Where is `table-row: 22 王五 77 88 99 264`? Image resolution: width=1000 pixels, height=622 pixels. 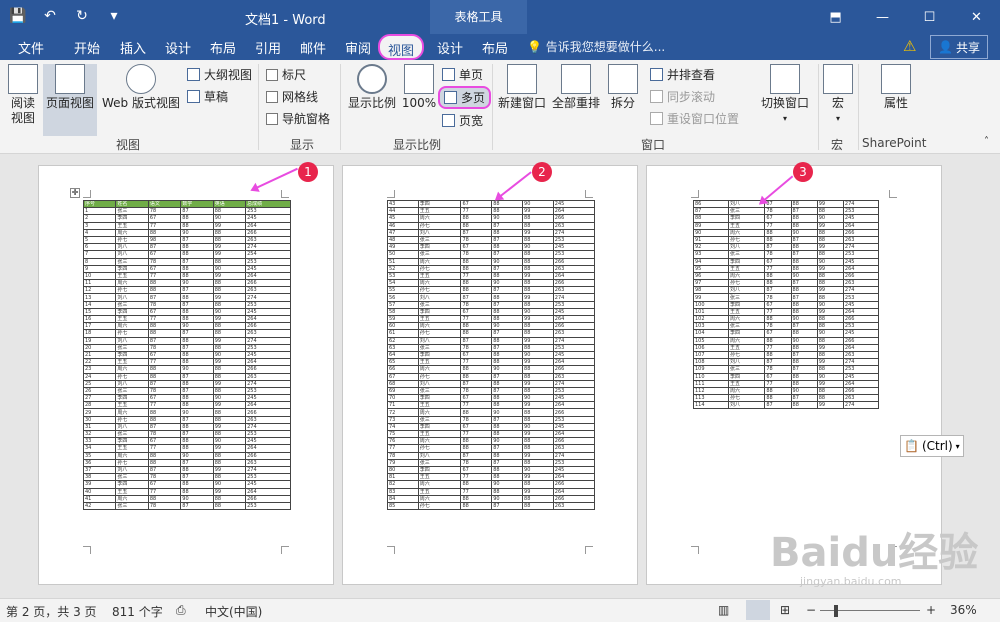
table-row: 22 王五 77 88 99 264 is located at coordinates (186, 362).